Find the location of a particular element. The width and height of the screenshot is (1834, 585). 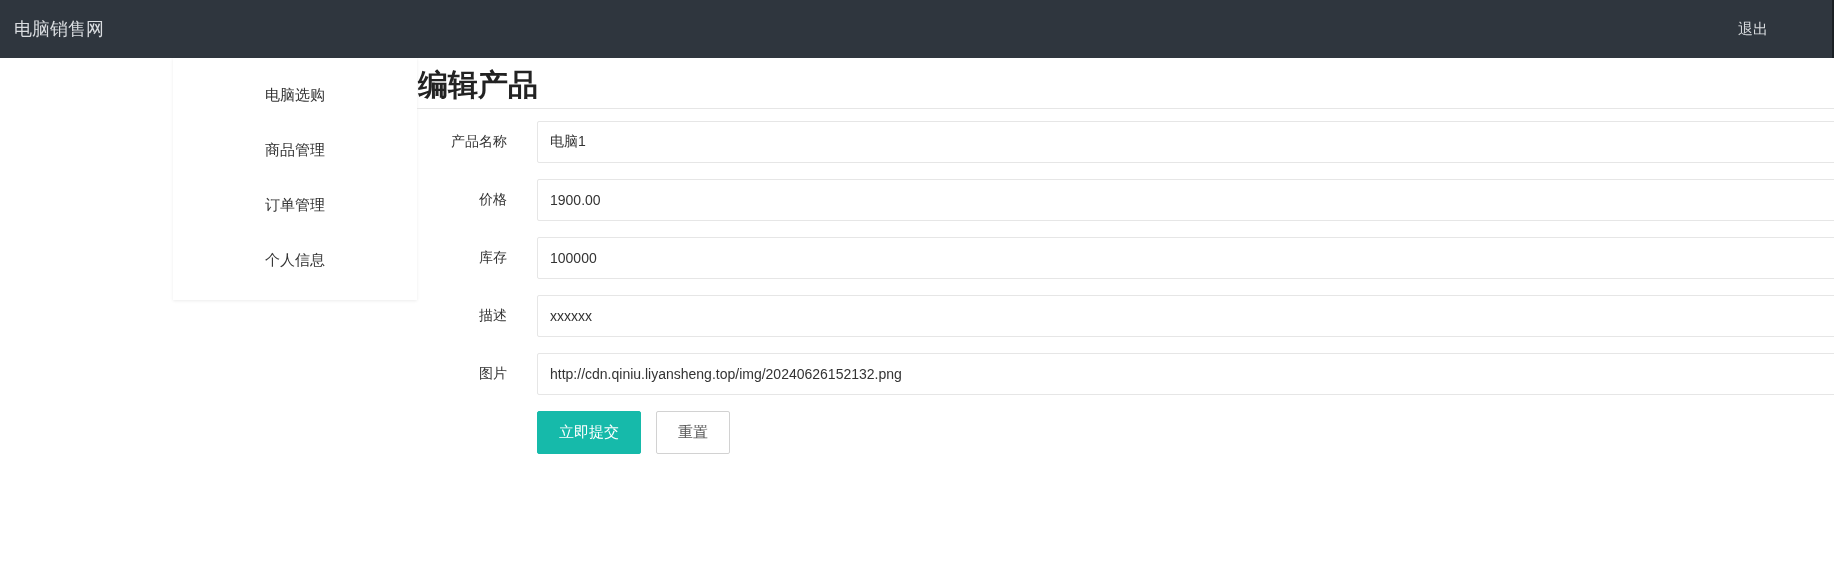

input-field: http://cdn.qiniu.liyansheng.top/img/20240626152132.png is located at coordinates (1185, 374).